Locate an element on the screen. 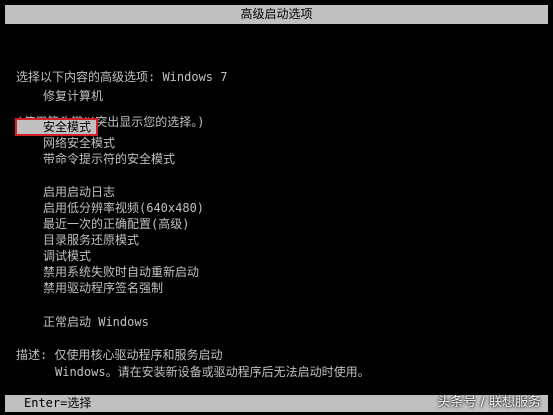 Image resolution: width=553 pixels, height=415 pixels. menu-item-directory-services-restore: 目录服务还原模式 is located at coordinates (91, 240).